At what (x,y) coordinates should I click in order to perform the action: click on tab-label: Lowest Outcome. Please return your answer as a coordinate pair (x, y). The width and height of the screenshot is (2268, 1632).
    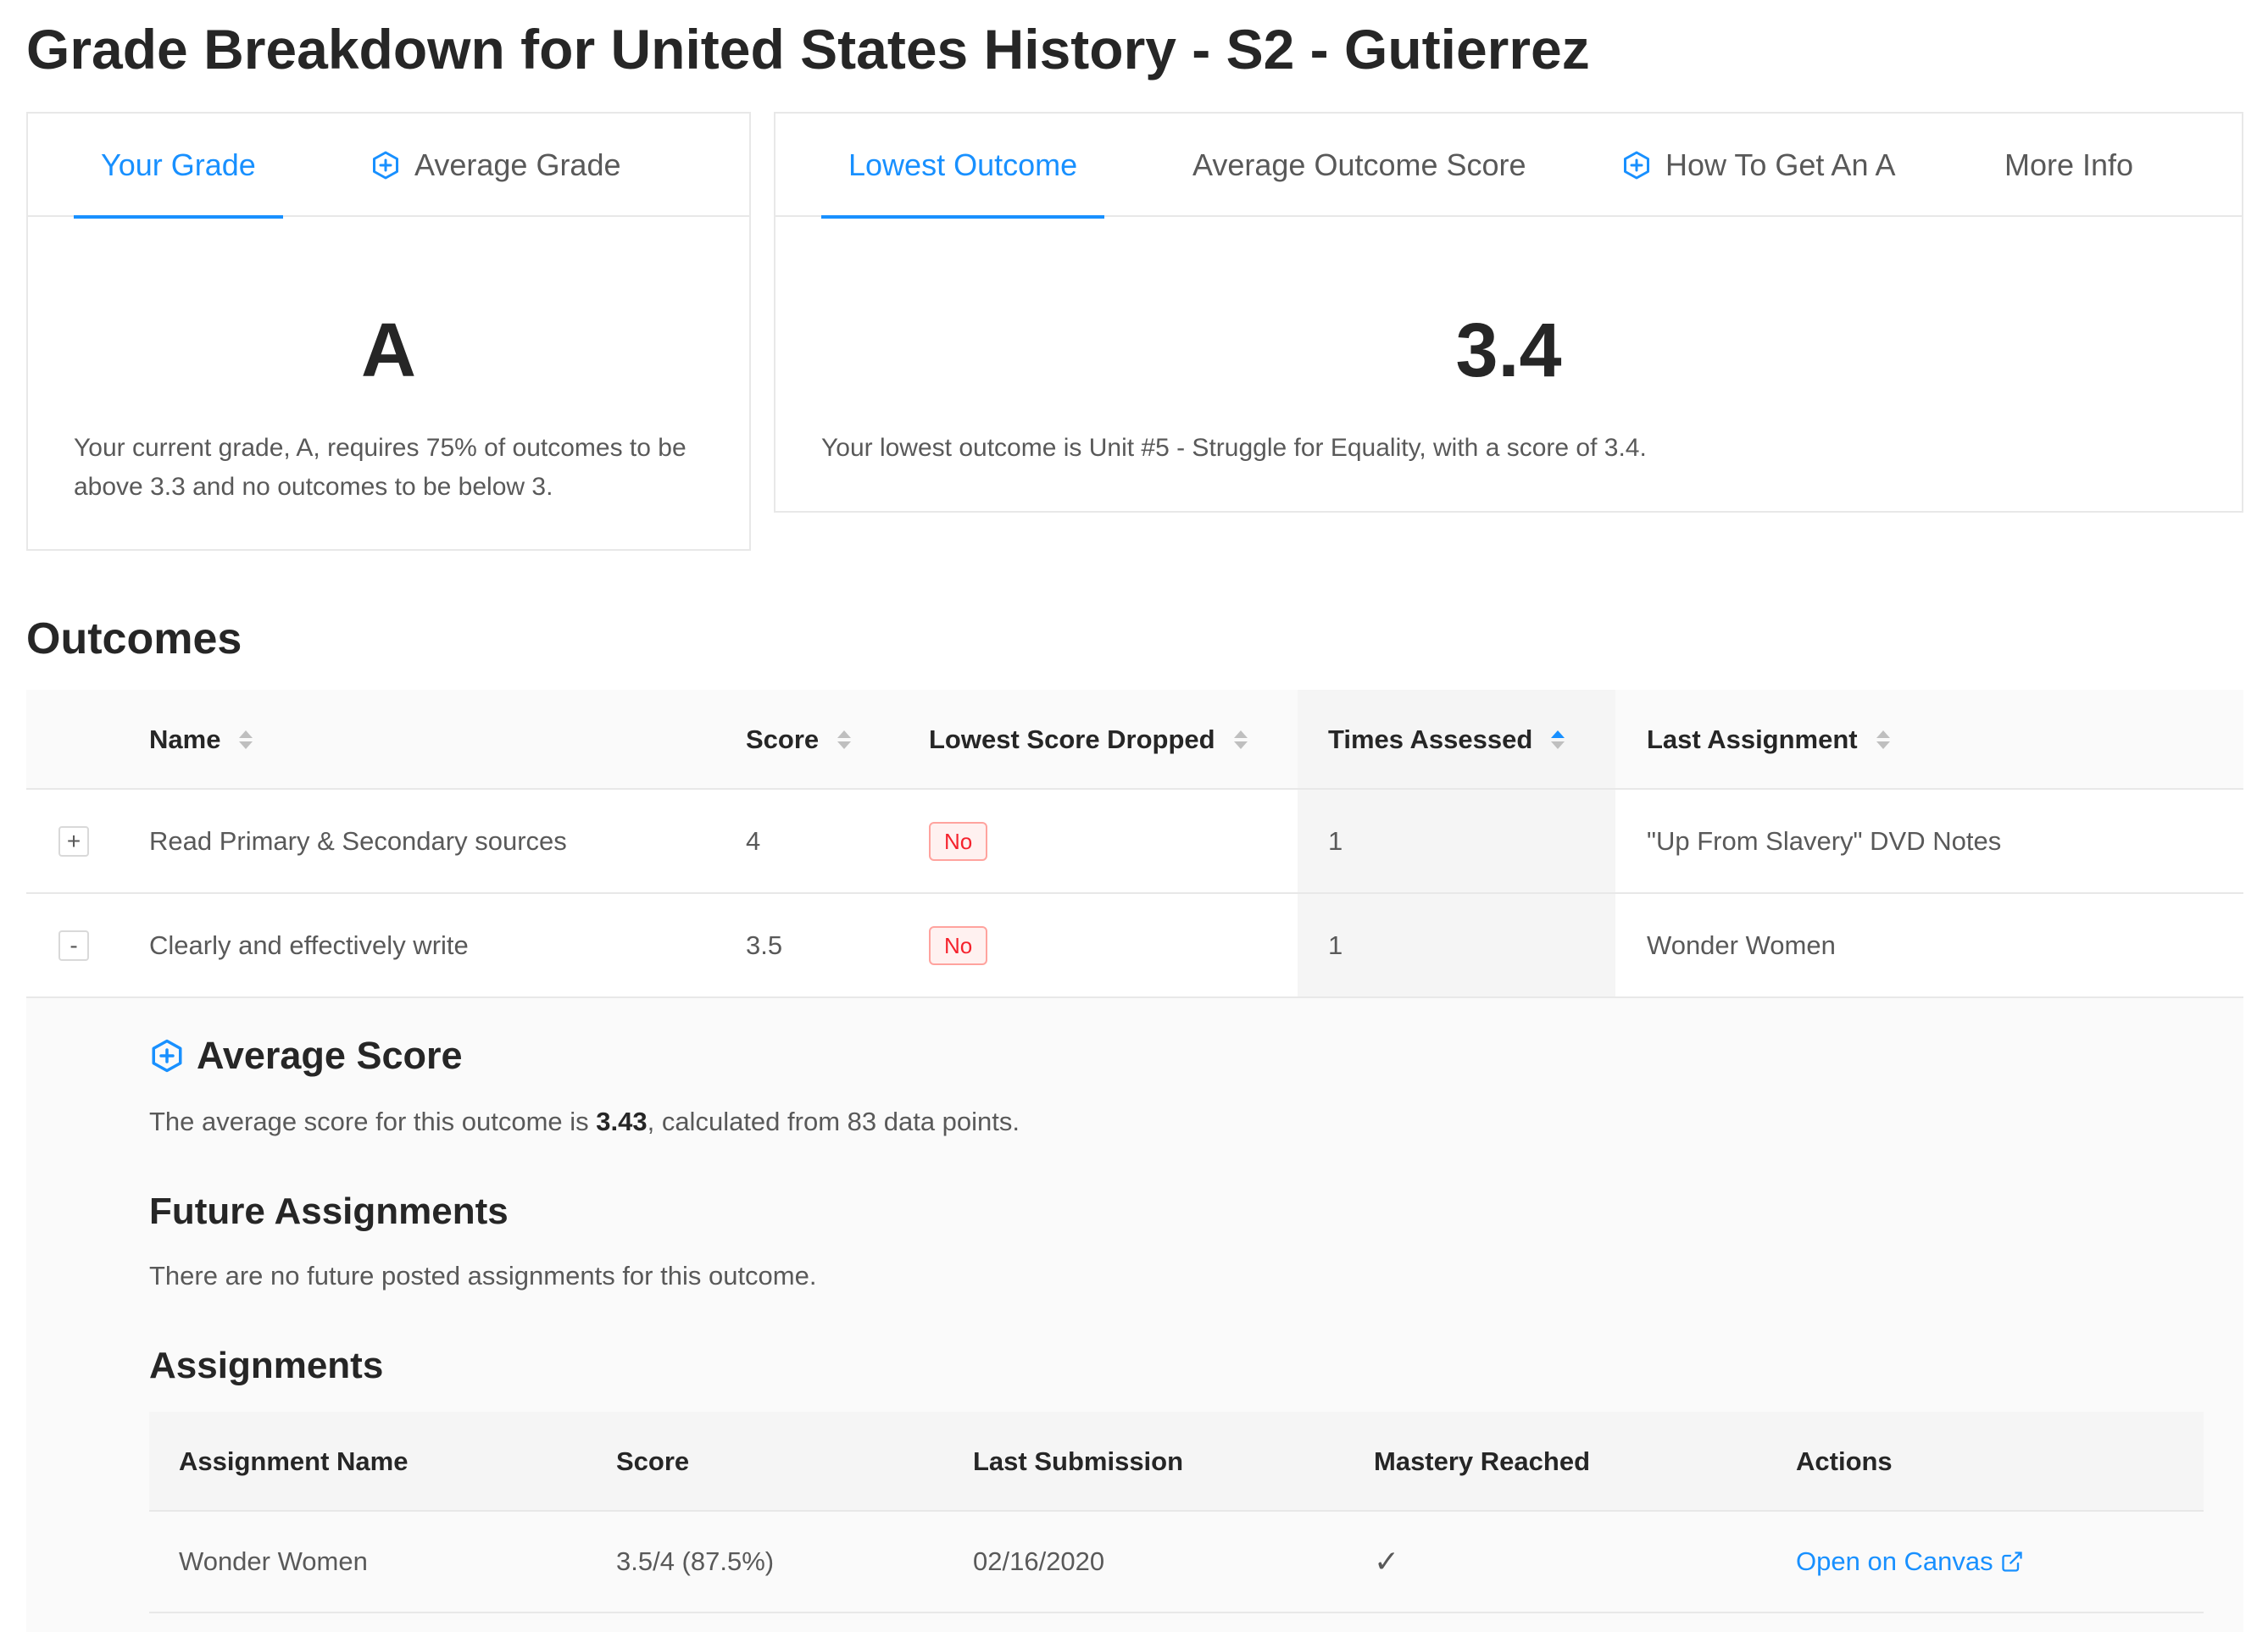
    Looking at the image, I should click on (963, 164).